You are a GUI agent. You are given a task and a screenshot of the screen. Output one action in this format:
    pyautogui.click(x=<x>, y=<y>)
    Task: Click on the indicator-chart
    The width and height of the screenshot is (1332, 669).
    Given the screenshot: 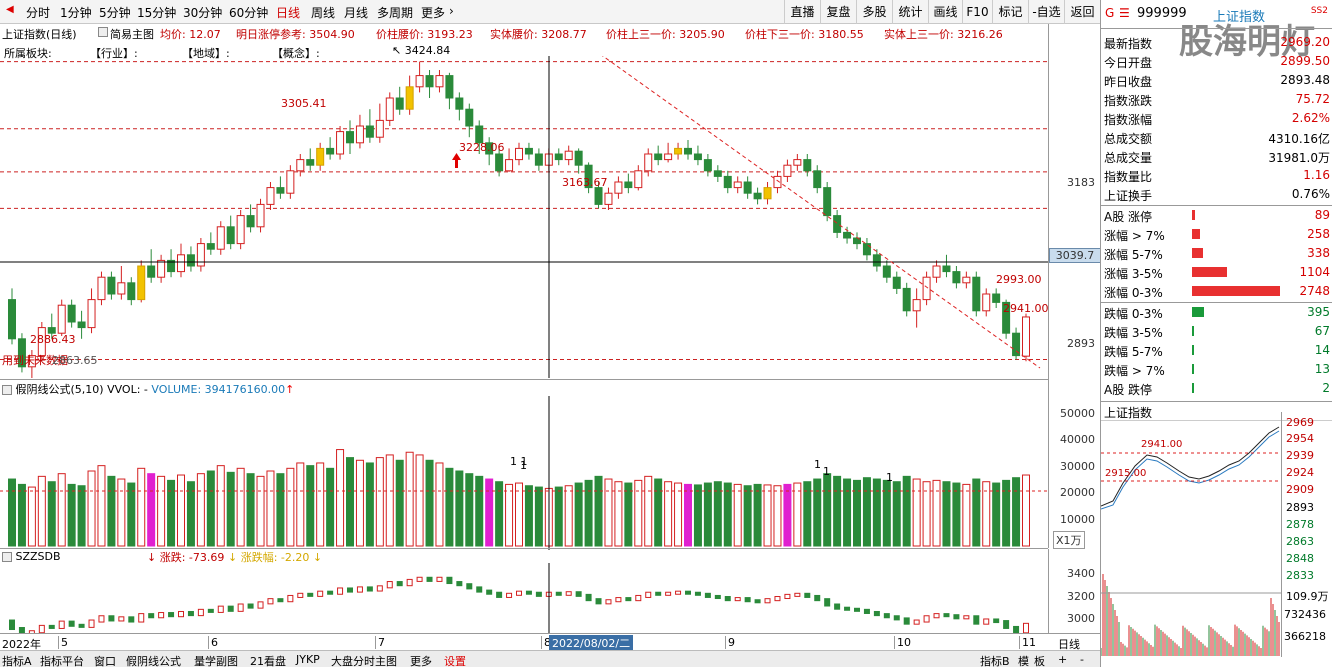 What is the action you would take?
    pyautogui.click(x=524, y=599)
    